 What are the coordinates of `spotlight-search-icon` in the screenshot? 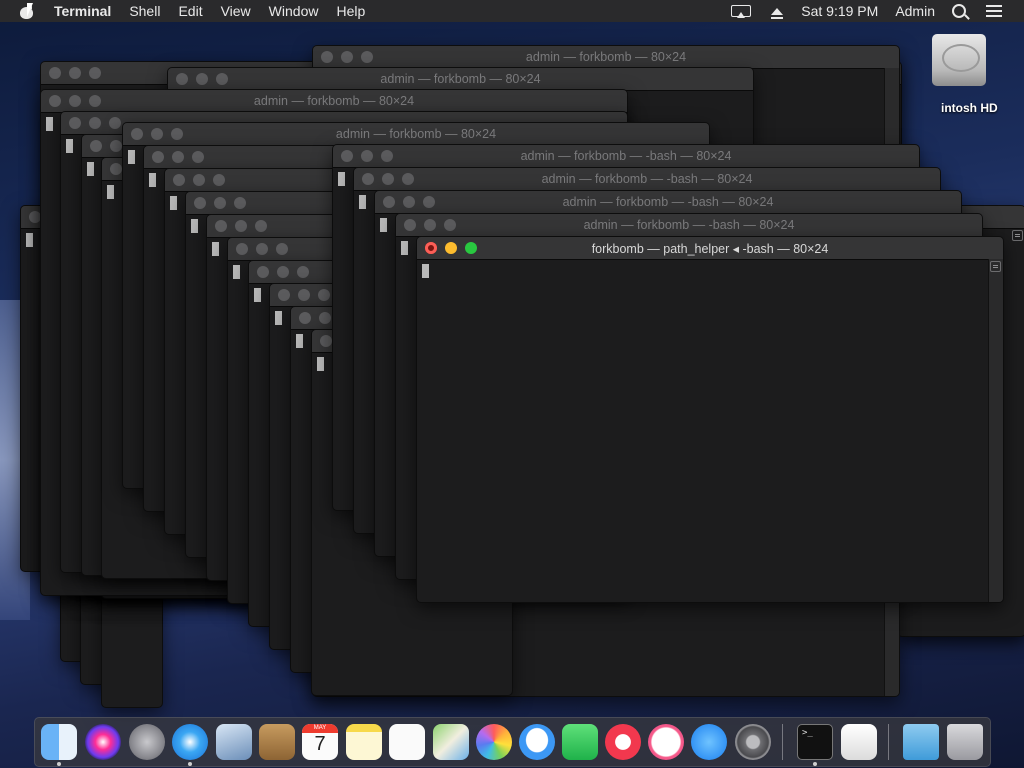 It's located at (959, 11).